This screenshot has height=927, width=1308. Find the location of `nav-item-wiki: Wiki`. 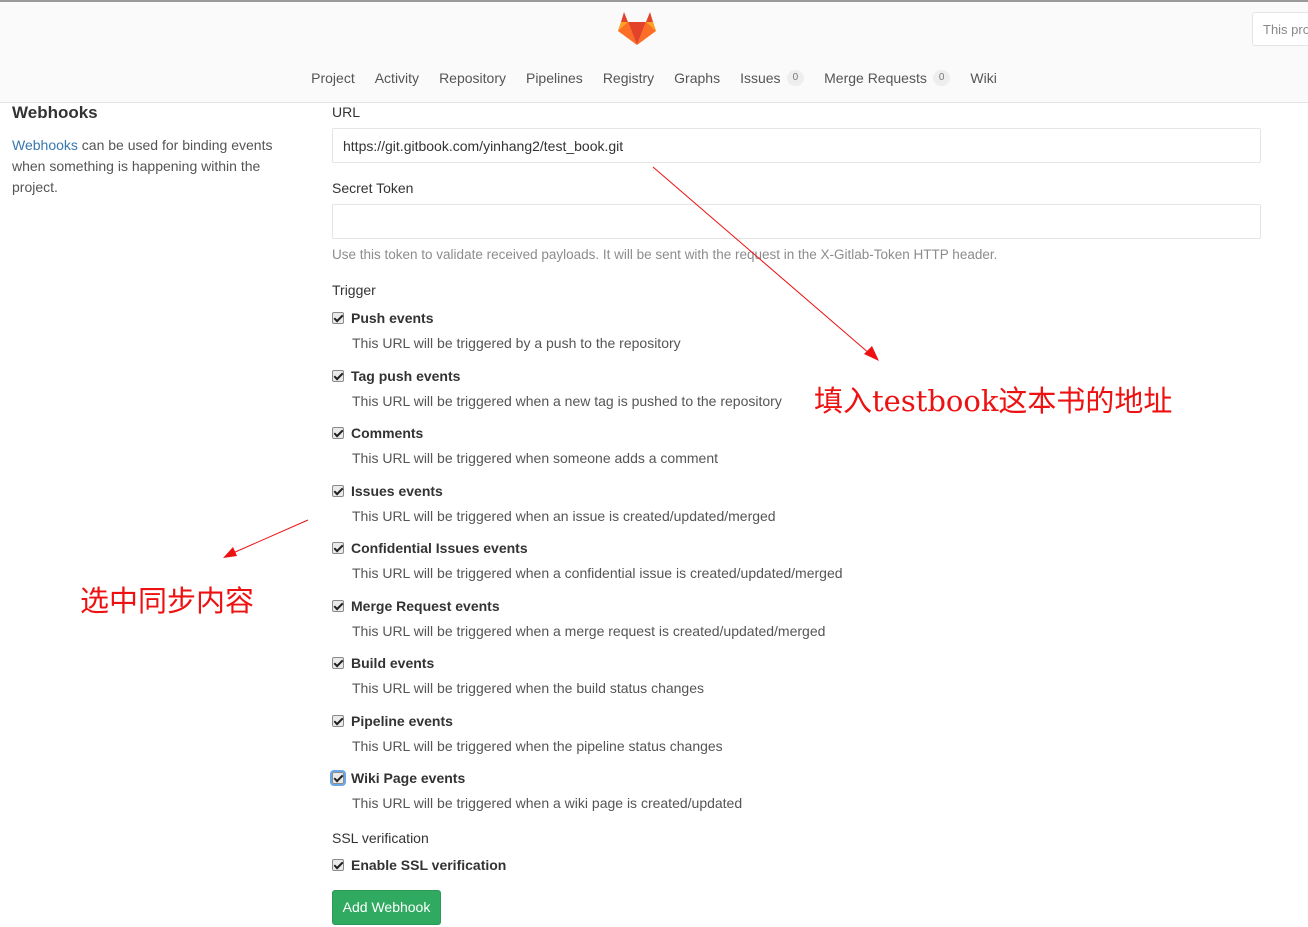

nav-item-wiki: Wiki is located at coordinates (983, 78).